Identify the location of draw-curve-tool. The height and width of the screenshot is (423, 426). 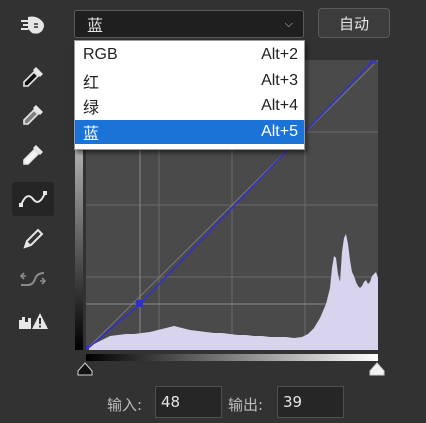
(33, 239).